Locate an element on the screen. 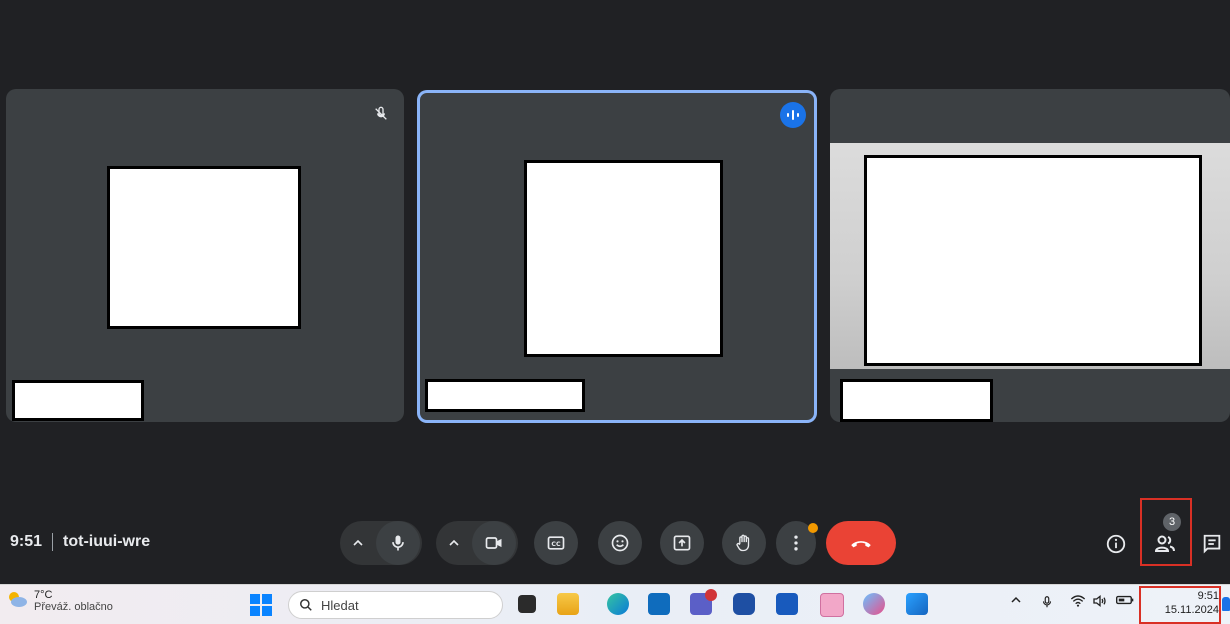 The width and height of the screenshot is (1230, 624). speaking-indicator-icon is located at coordinates (793, 115).